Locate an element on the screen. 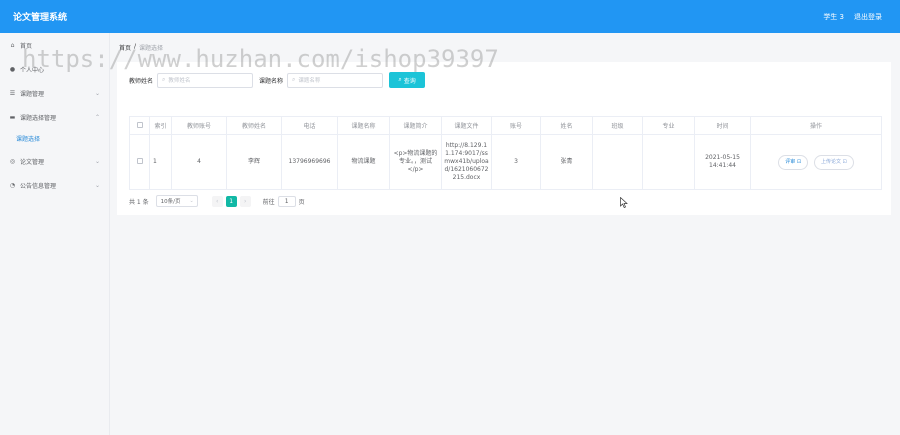  cell-teacher-name: 李辉 is located at coordinates (254, 162).